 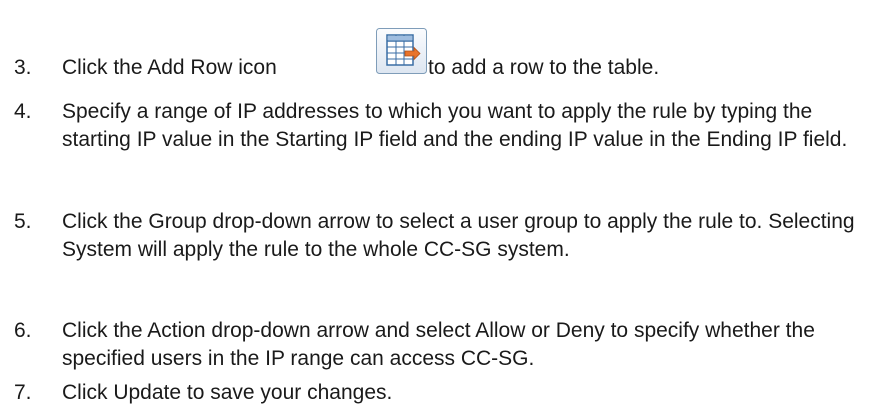 I want to click on step-number: 4., so click(x=23, y=111).